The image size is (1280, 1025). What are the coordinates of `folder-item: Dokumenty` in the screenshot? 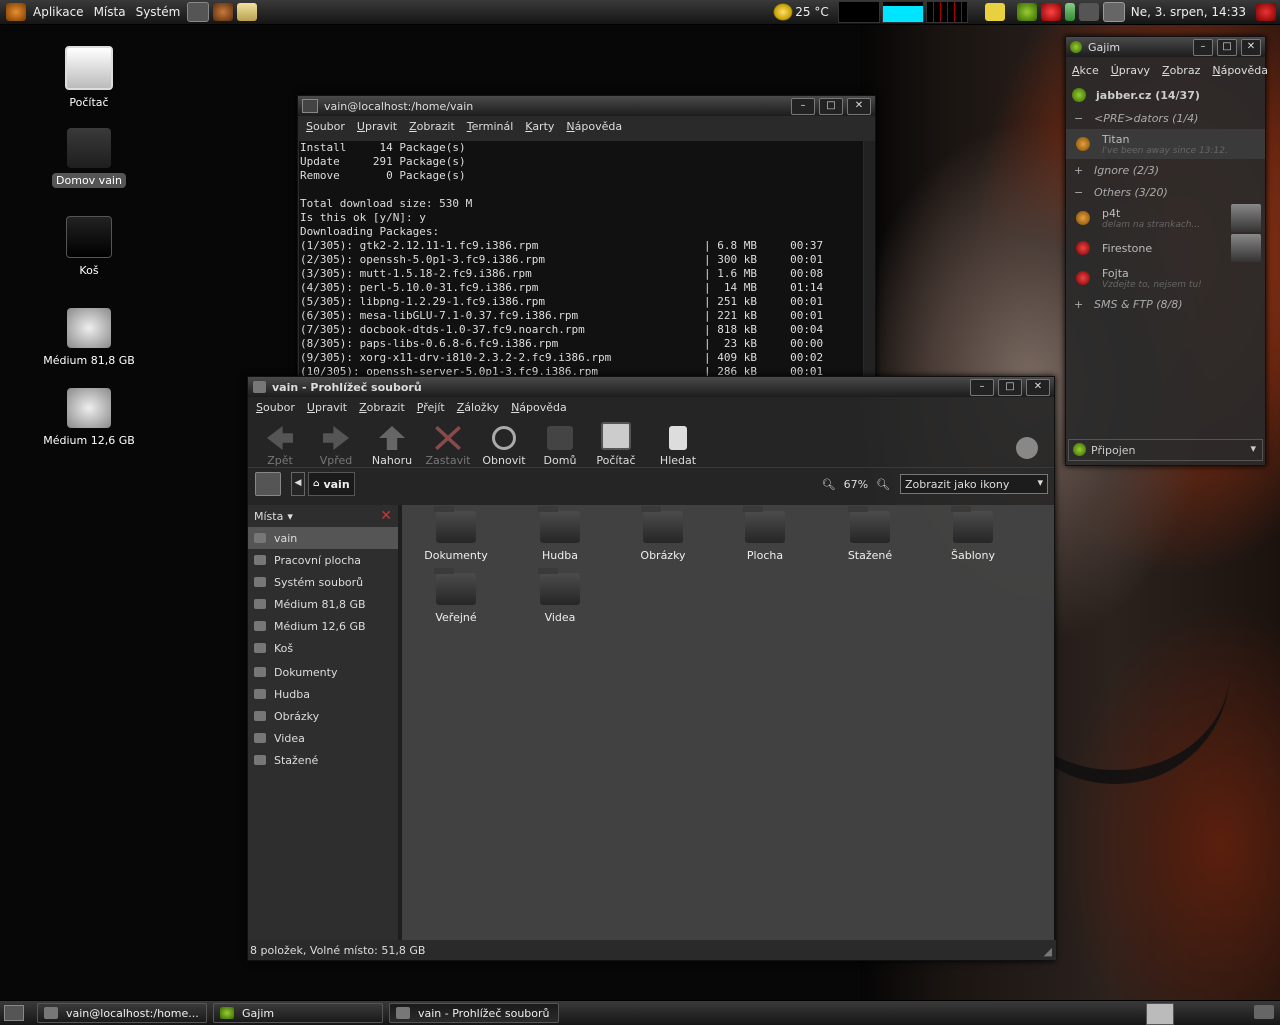 It's located at (456, 534).